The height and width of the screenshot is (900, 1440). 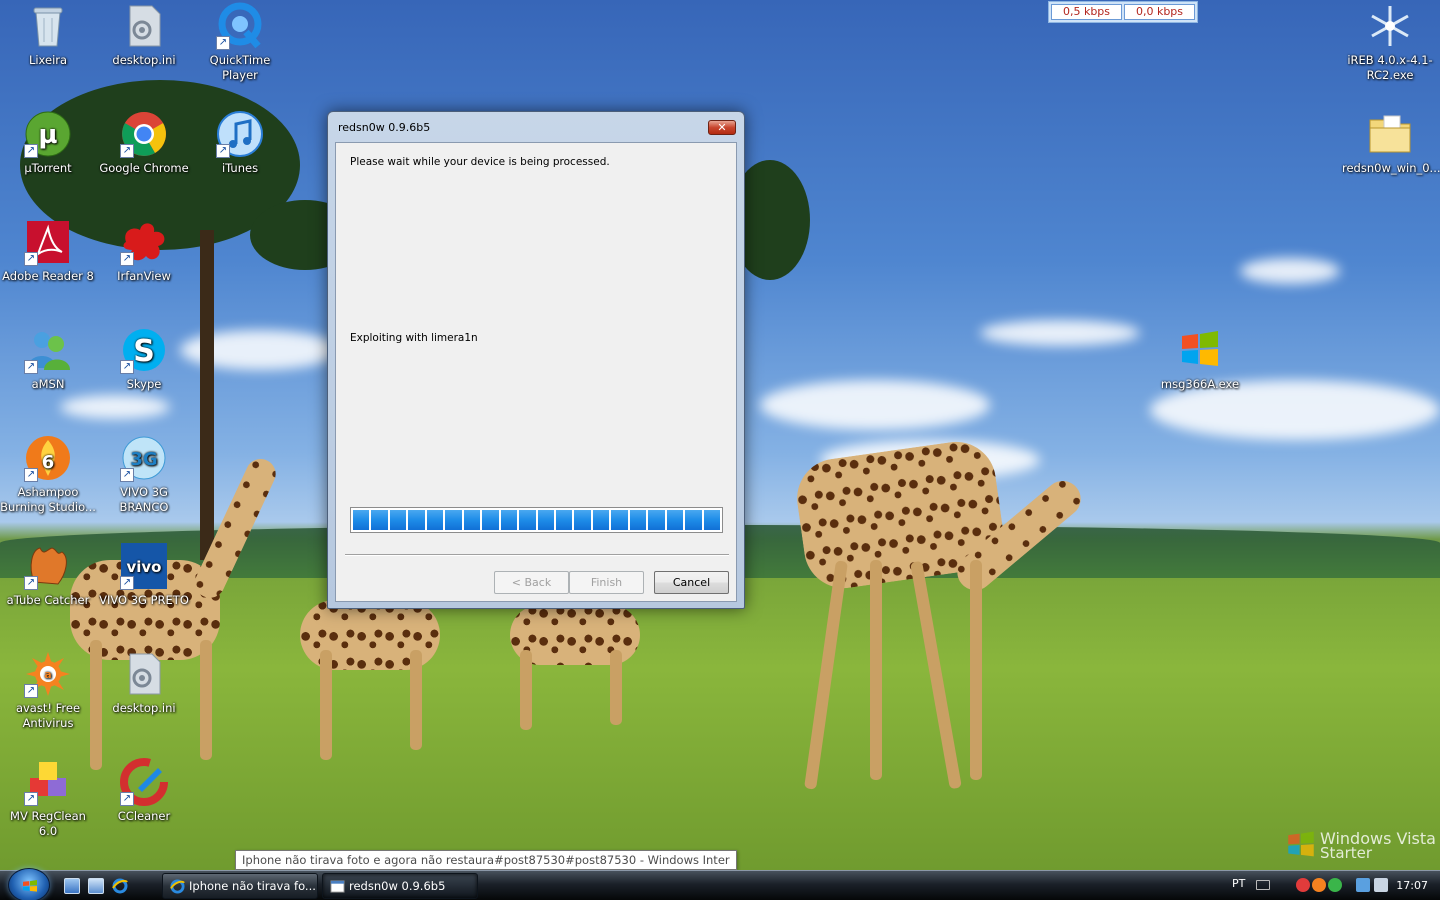 I want to click on desktop-icon-irfanview: ↗ IrfanView, so click(x=144, y=251).